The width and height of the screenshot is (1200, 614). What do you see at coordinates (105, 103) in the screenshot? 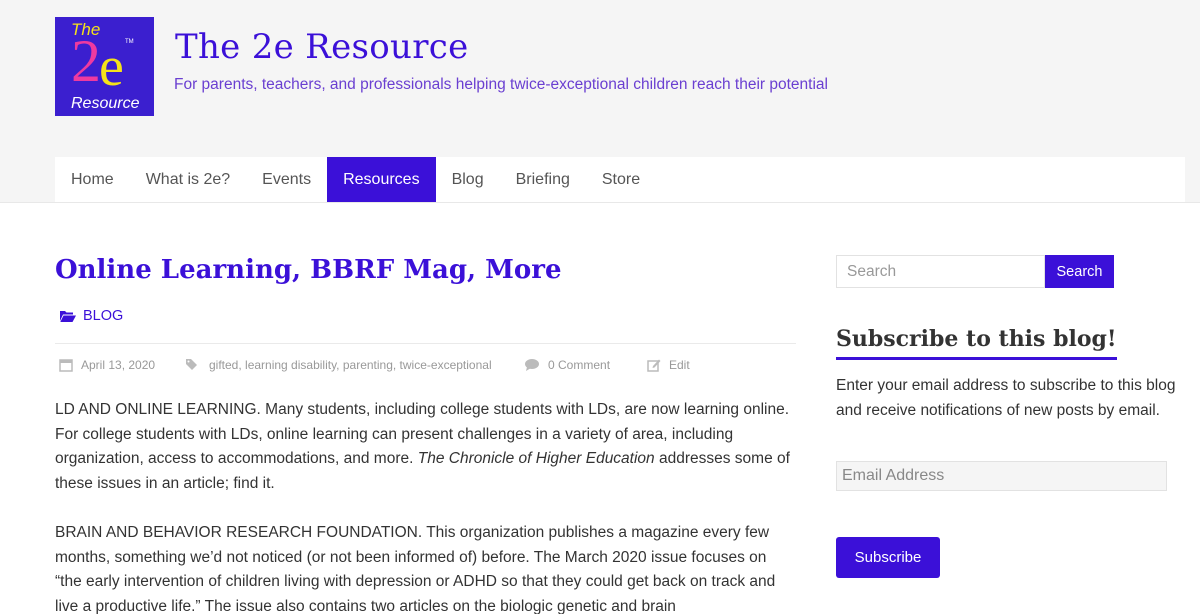
I see `logo-text-resource: Resource` at bounding box center [105, 103].